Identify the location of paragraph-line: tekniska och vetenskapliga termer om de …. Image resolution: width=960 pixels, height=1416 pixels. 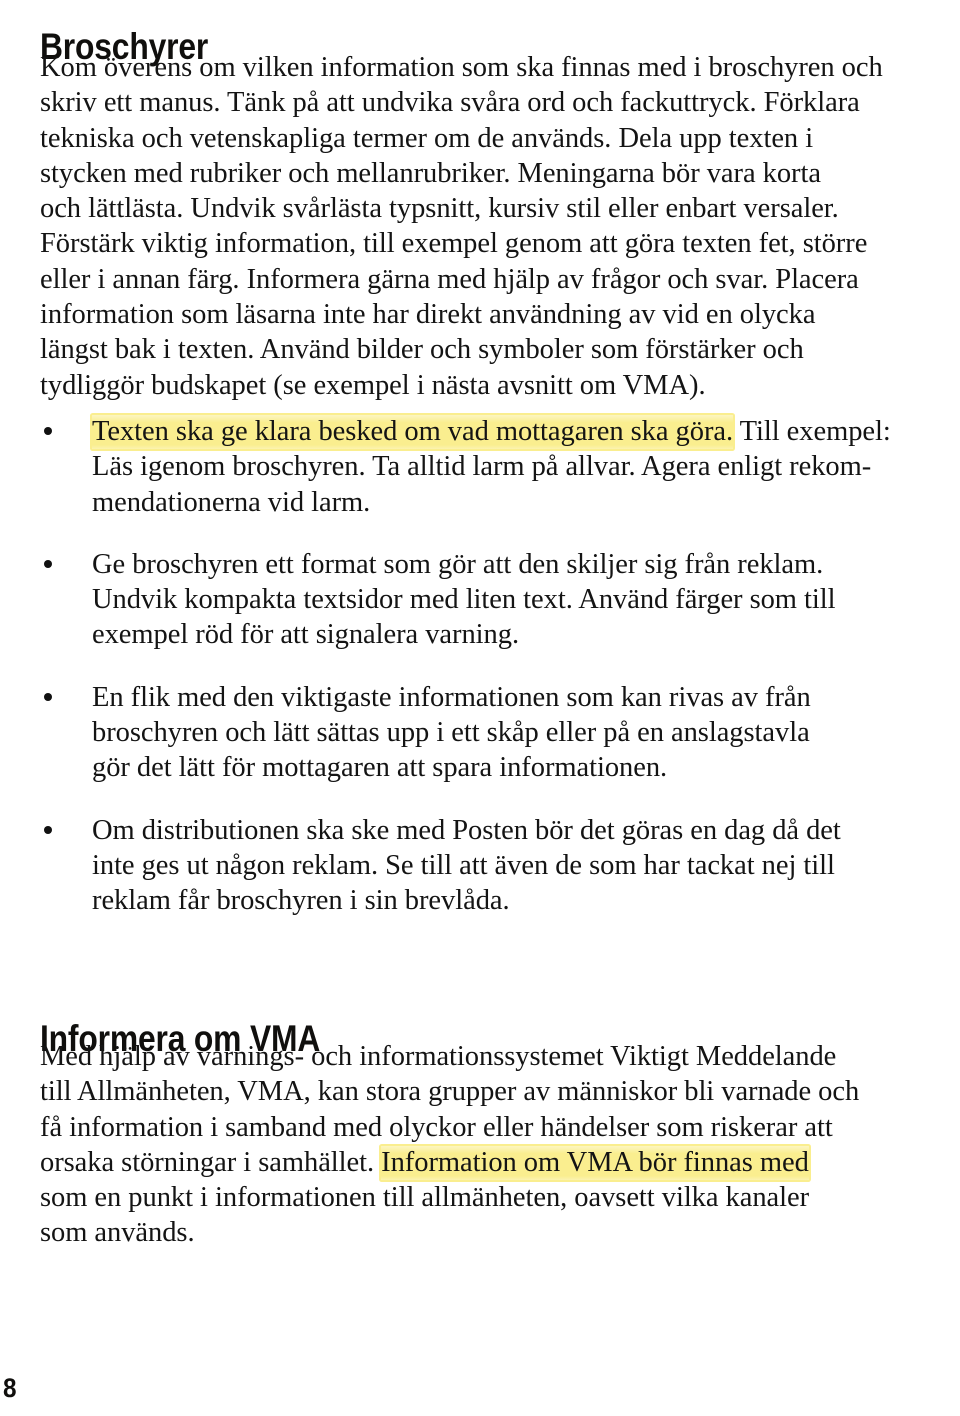
(427, 138).